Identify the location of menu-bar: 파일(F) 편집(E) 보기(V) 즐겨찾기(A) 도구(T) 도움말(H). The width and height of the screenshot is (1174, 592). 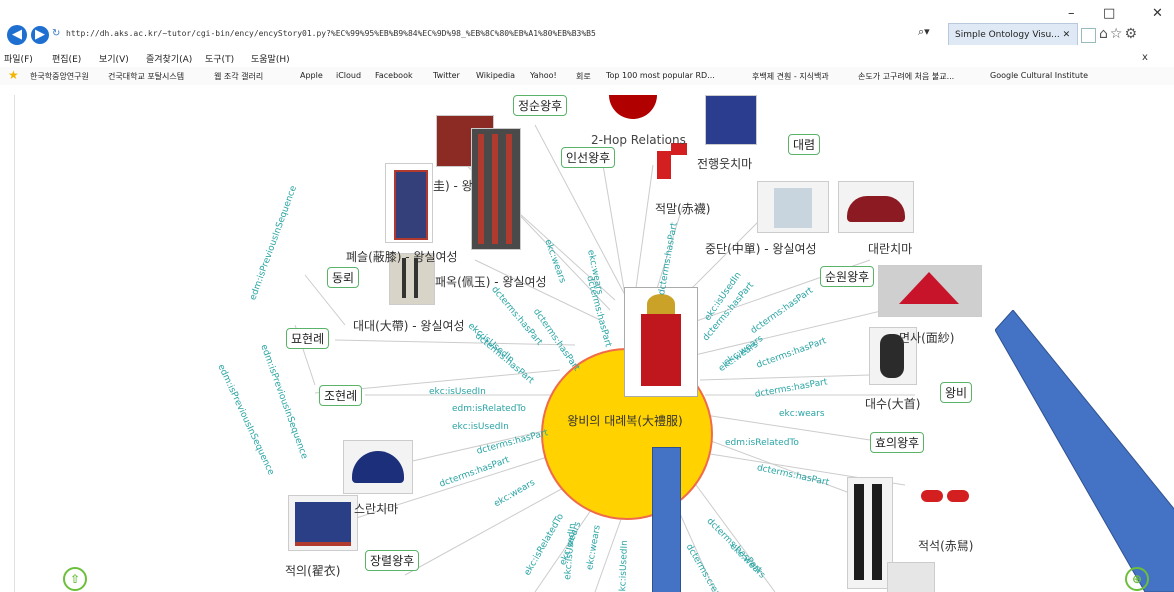
(587, 58).